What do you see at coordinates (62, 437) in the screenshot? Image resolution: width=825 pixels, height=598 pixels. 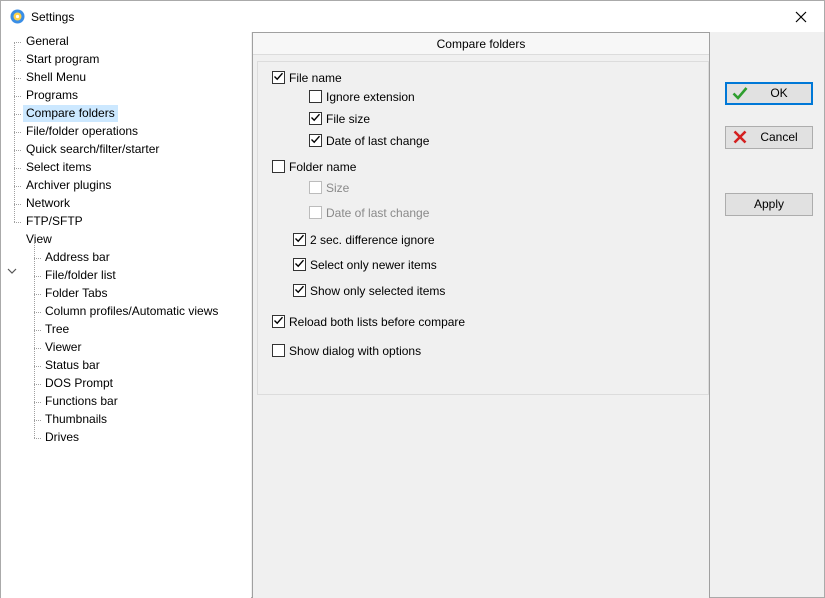 I see `tree-item-drives: Drives` at bounding box center [62, 437].